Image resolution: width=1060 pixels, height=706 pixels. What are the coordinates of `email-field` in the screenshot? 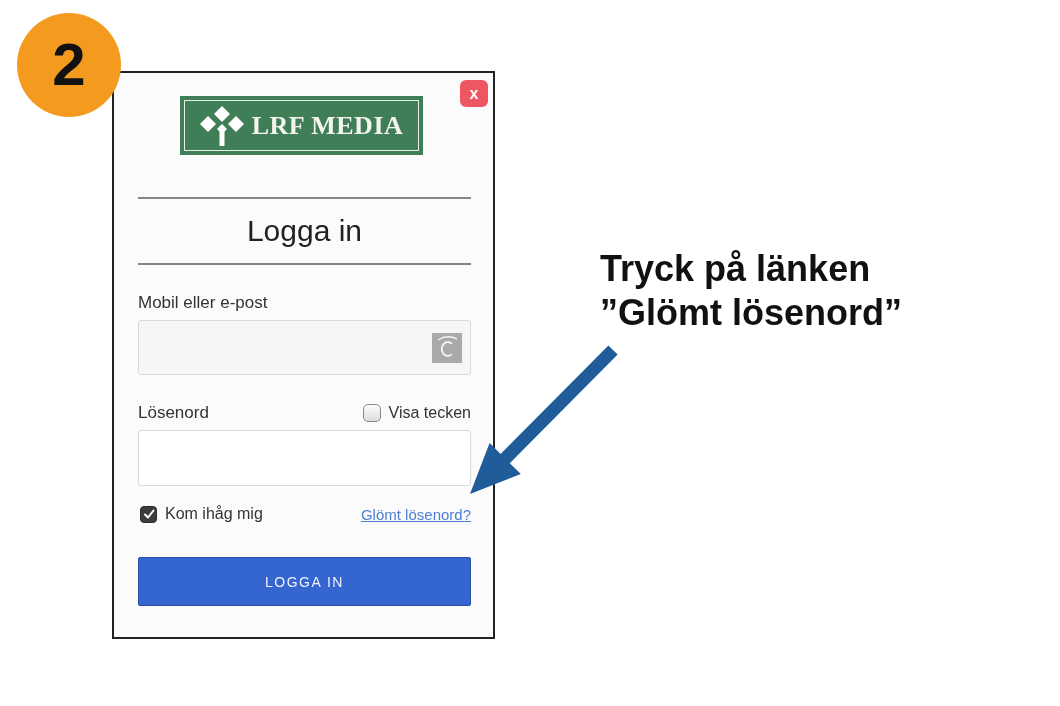 It's located at (304, 347).